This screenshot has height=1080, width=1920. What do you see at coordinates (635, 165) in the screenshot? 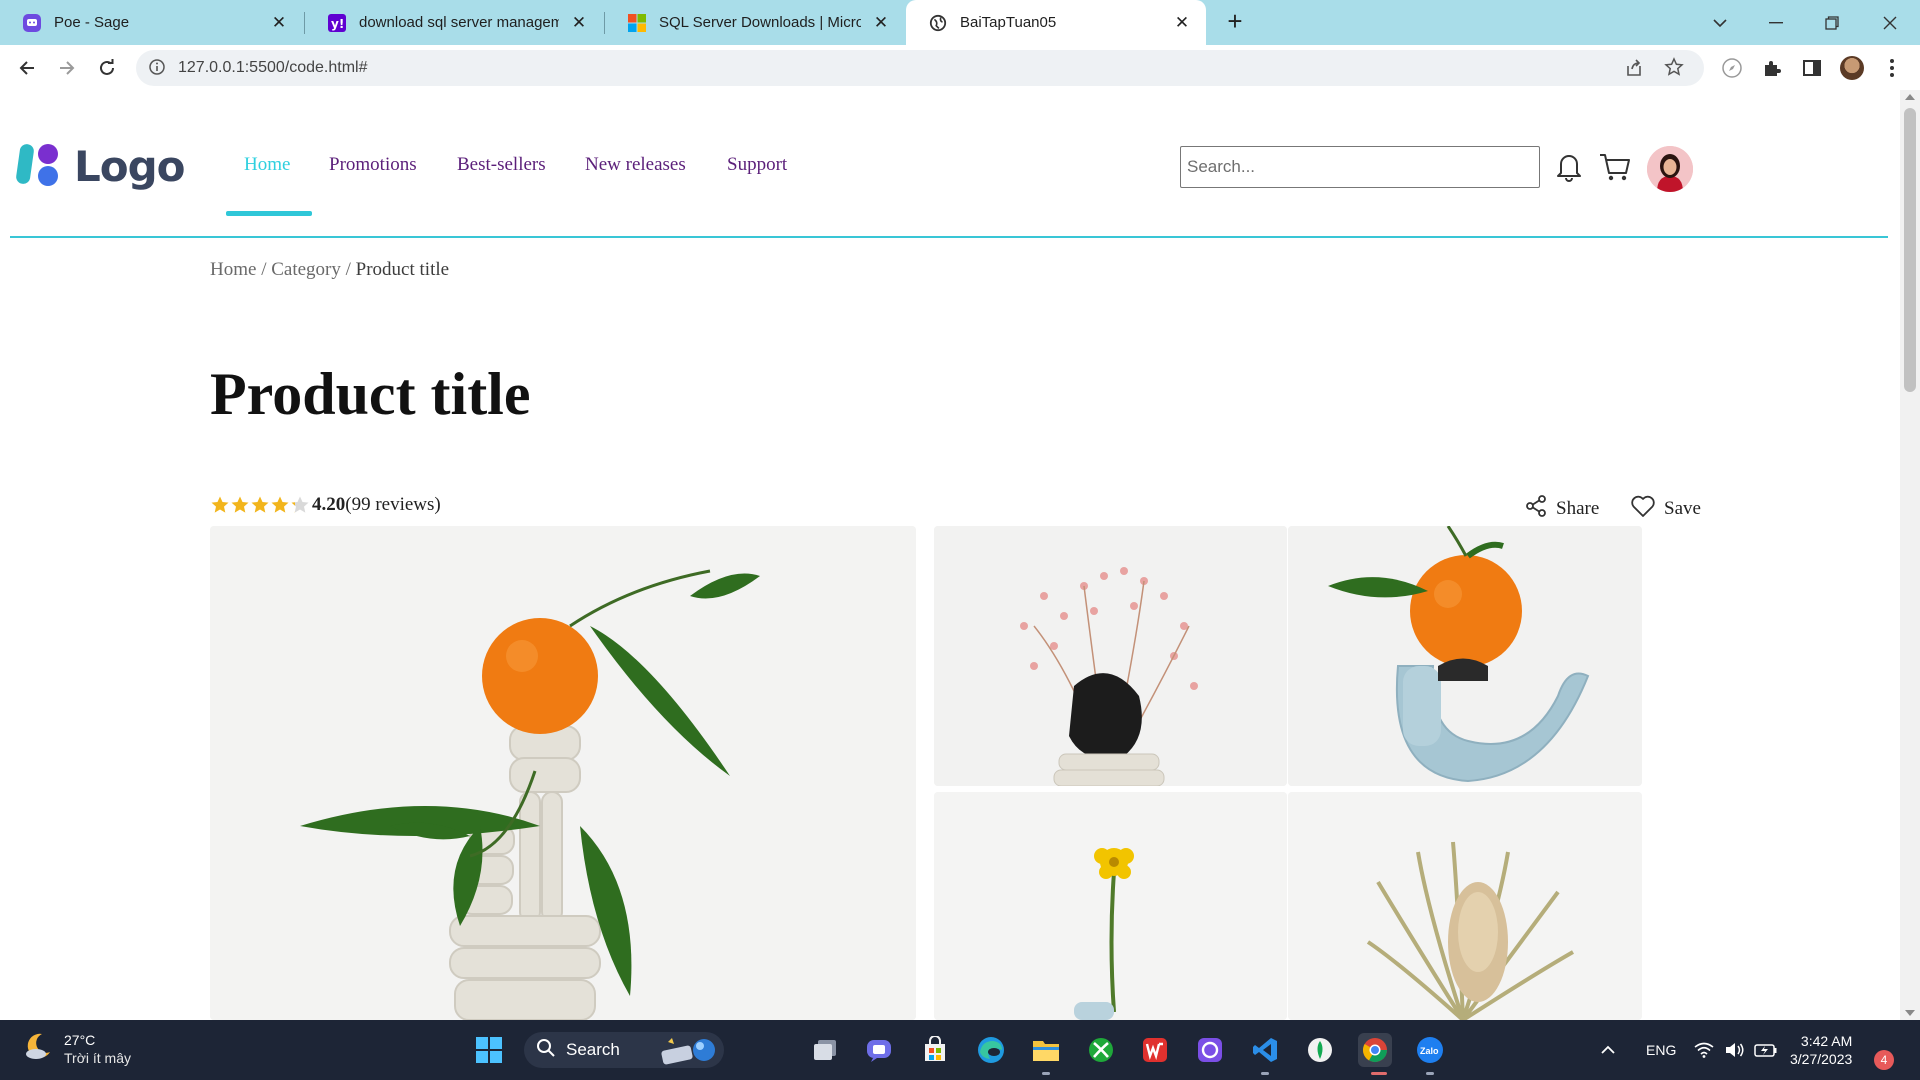
I see `nav-new-releases: New releases` at bounding box center [635, 165].